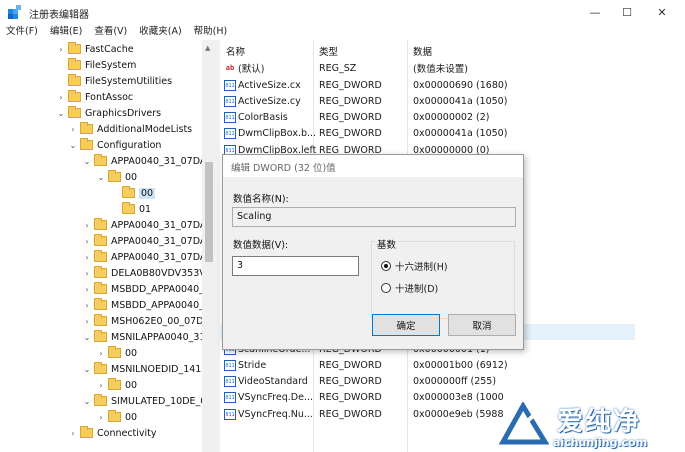 The height and width of the screenshot is (452, 685). I want to click on tree-item-selected: 00, so click(133, 193).